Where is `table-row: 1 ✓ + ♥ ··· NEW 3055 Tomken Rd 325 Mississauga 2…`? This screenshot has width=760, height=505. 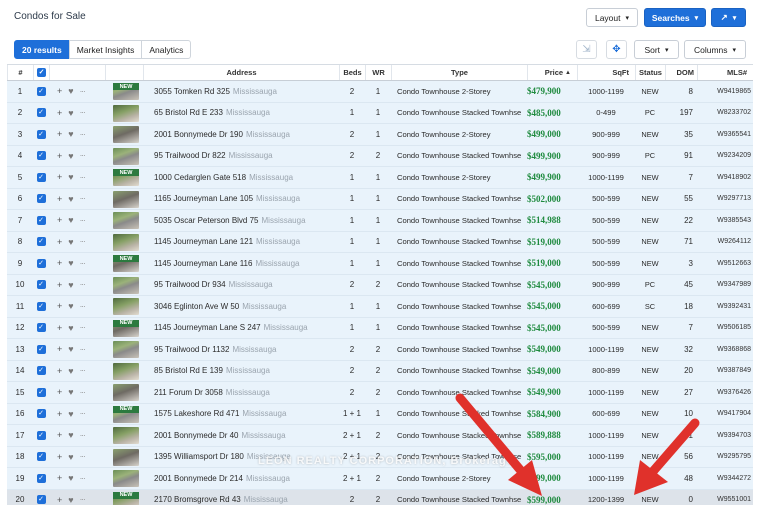 table-row: 1 ✓ + ♥ ··· NEW 3055 Tomken Rd 325 Mississauga 2… is located at coordinates (380, 92).